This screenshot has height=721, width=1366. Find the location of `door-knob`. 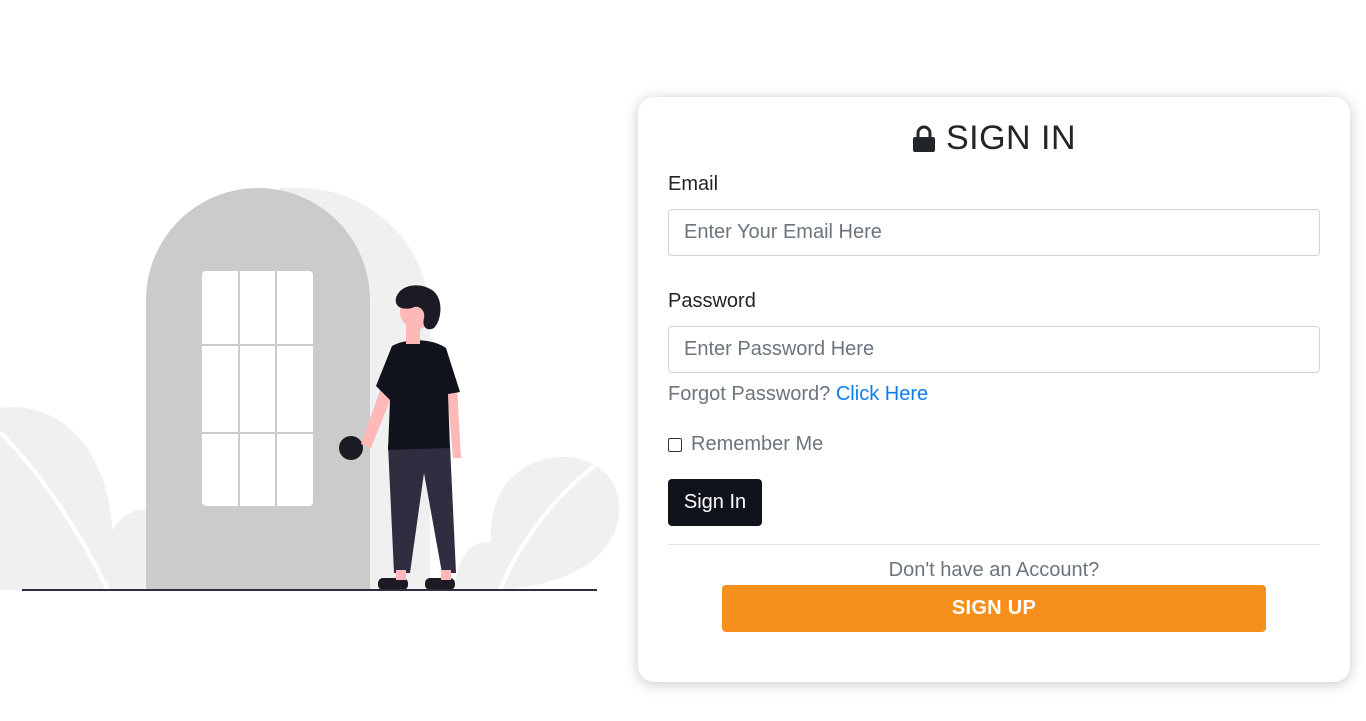

door-knob is located at coordinates (351, 448).